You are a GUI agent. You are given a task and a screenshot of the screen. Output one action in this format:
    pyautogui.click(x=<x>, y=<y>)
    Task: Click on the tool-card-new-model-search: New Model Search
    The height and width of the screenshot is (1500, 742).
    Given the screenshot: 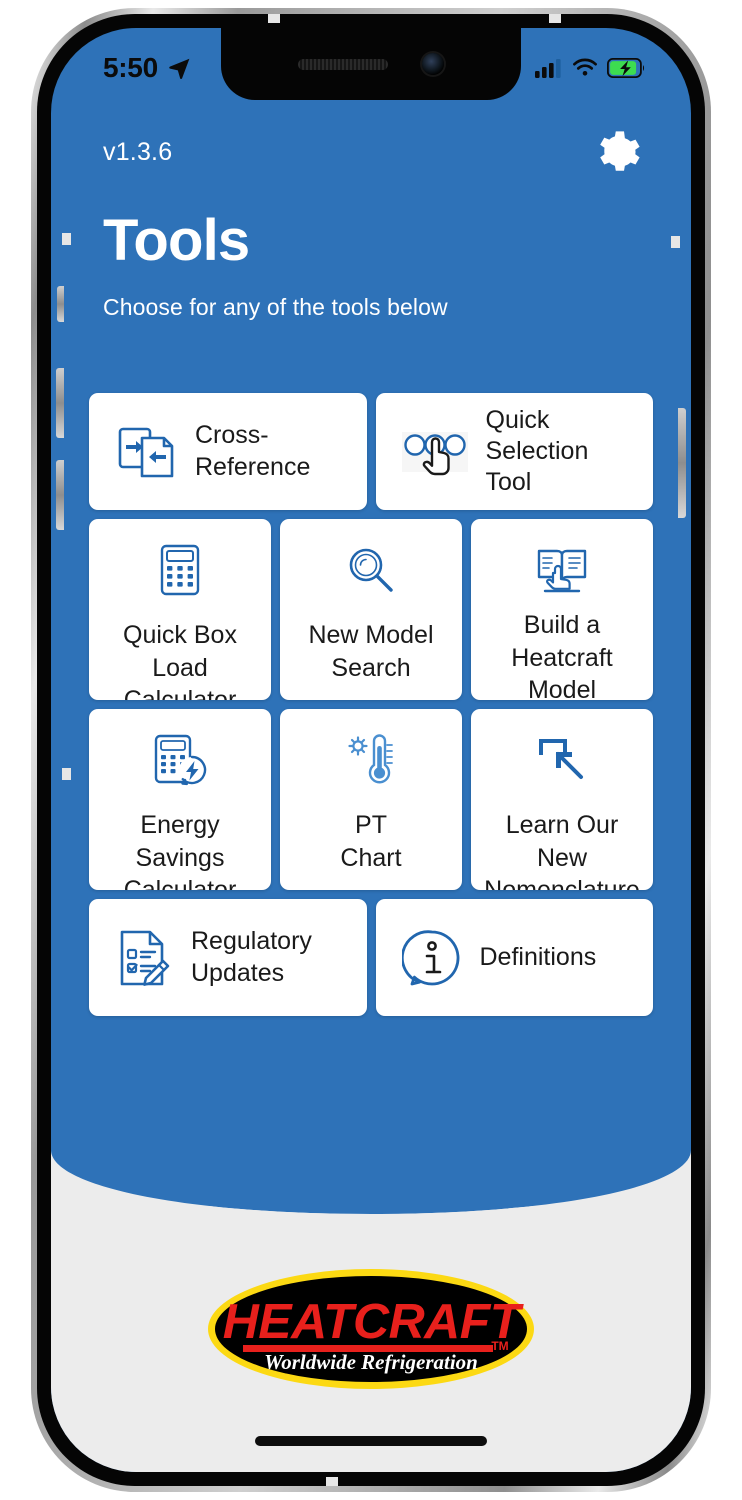 What is the action you would take?
    pyautogui.click(x=371, y=609)
    